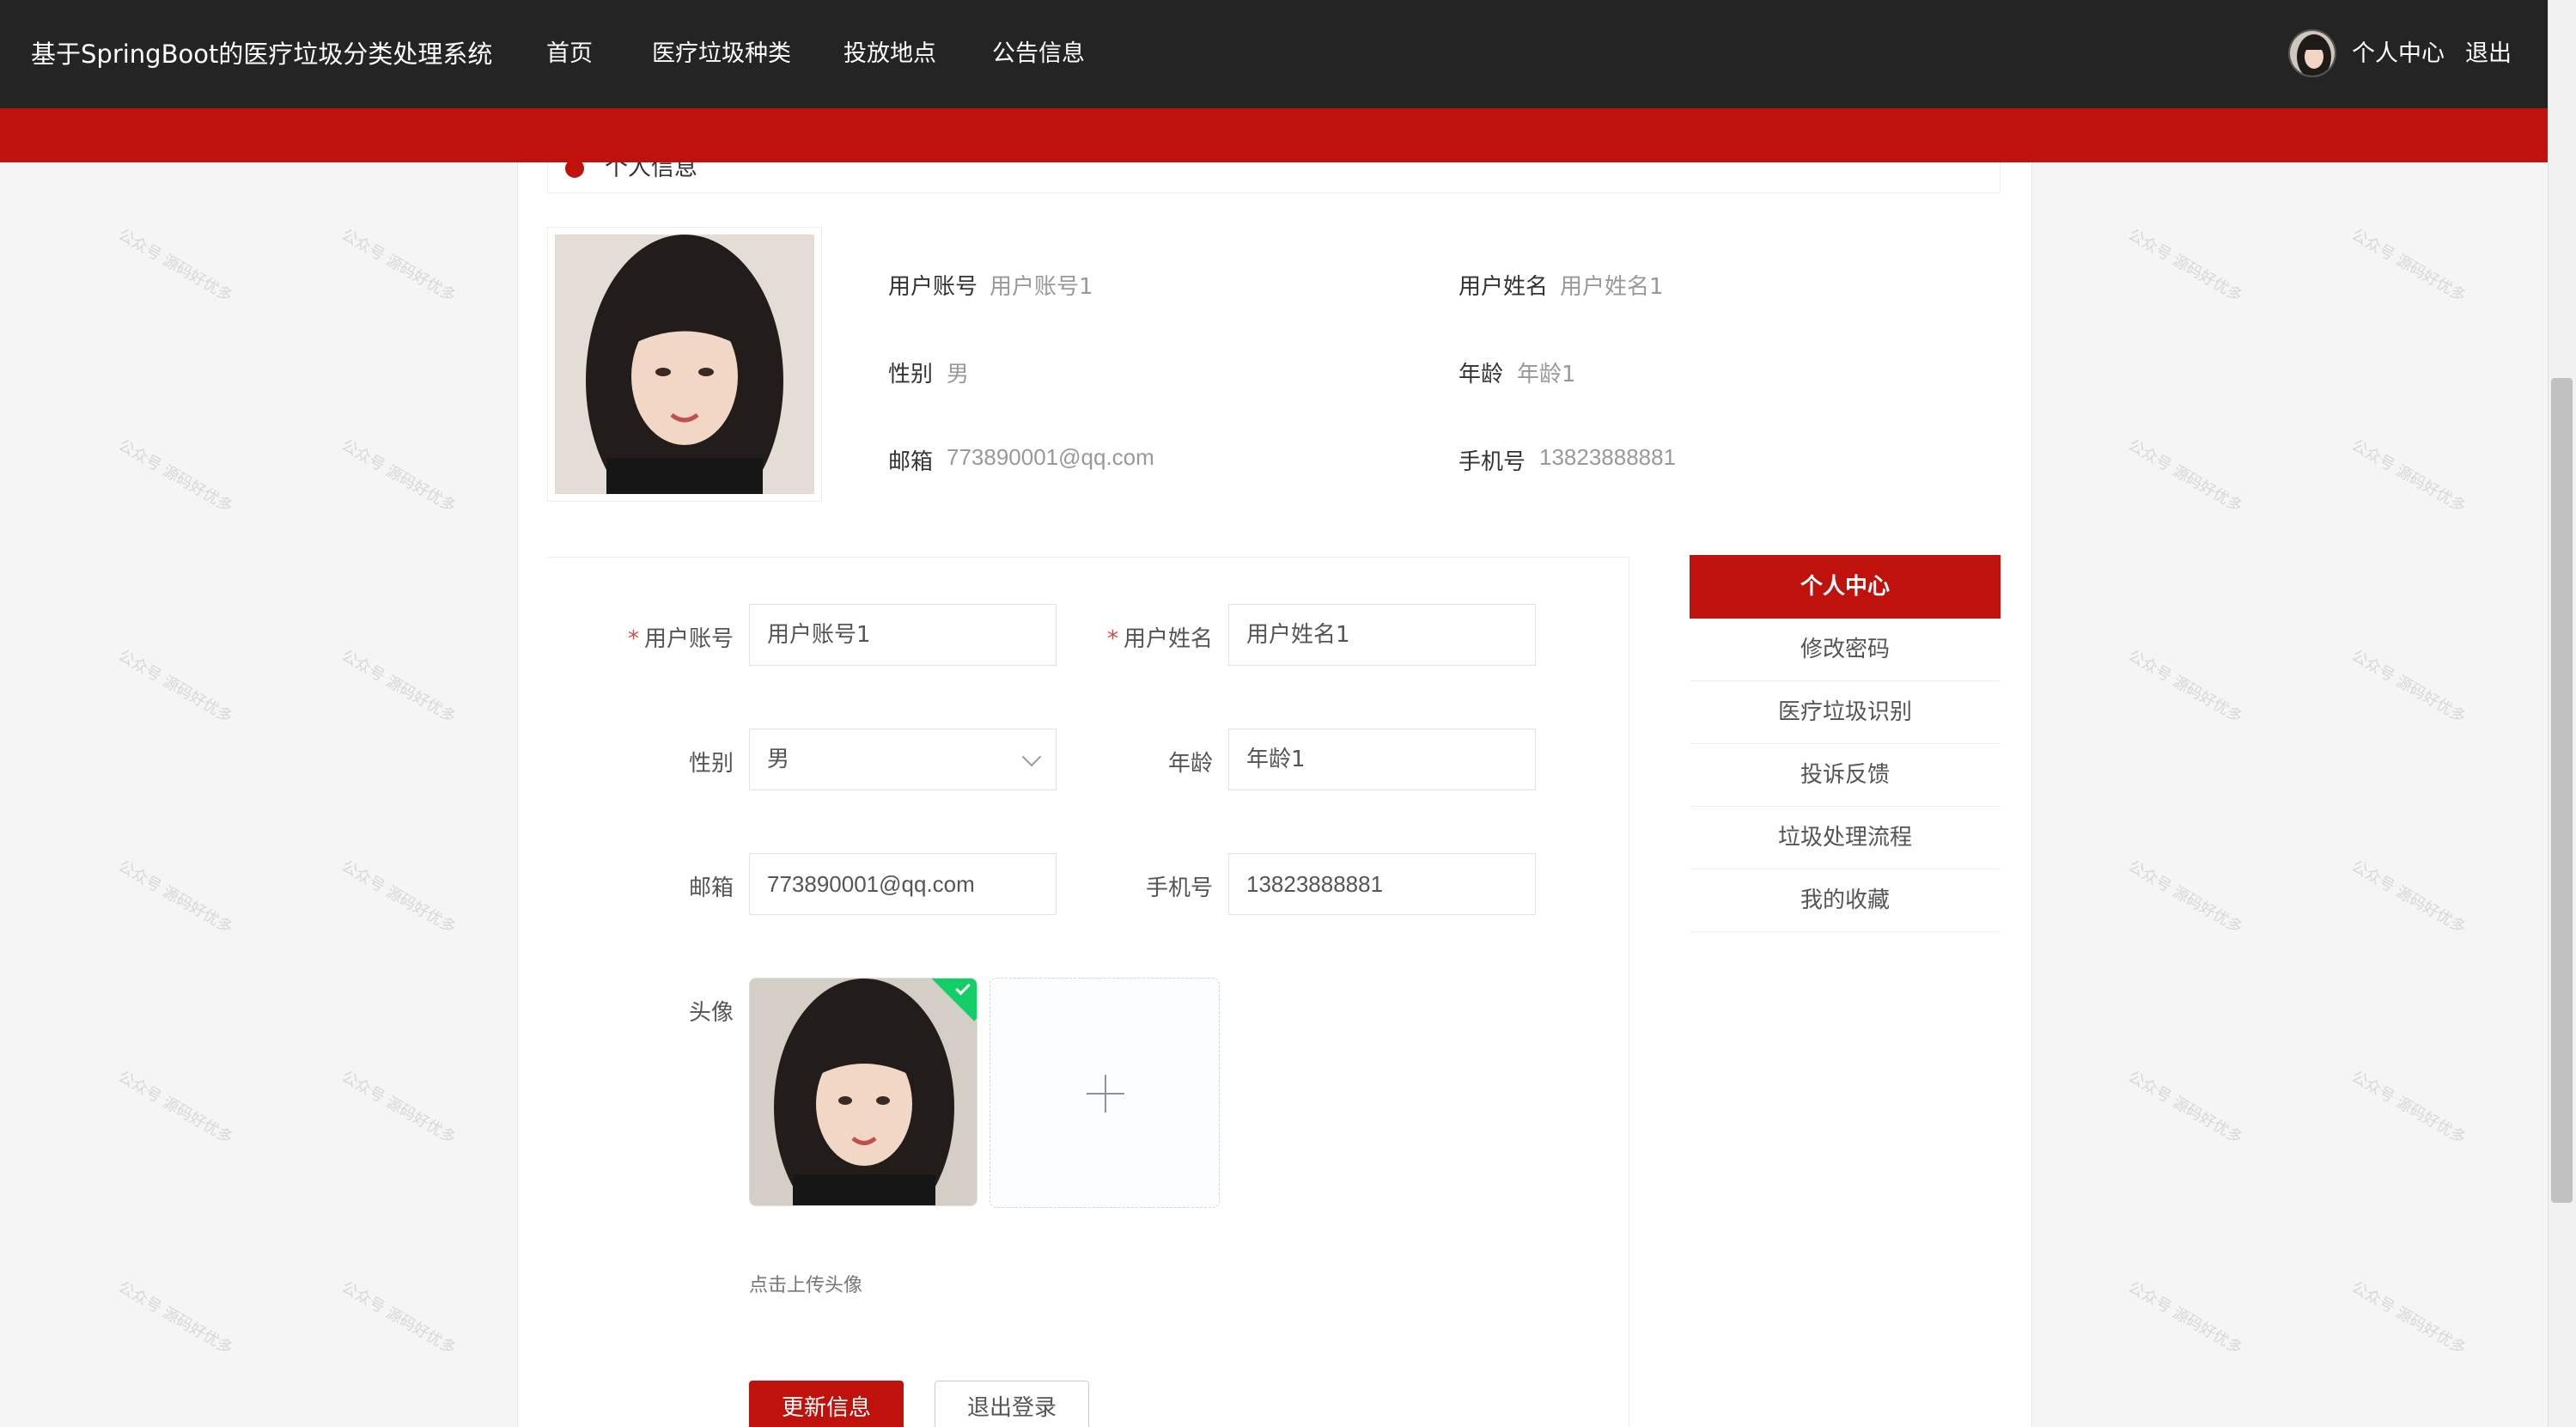 Image resolution: width=2576 pixels, height=1427 pixels. Describe the element at coordinates (688, 639) in the screenshot. I see `form-account-label-text: 用户账号` at that location.